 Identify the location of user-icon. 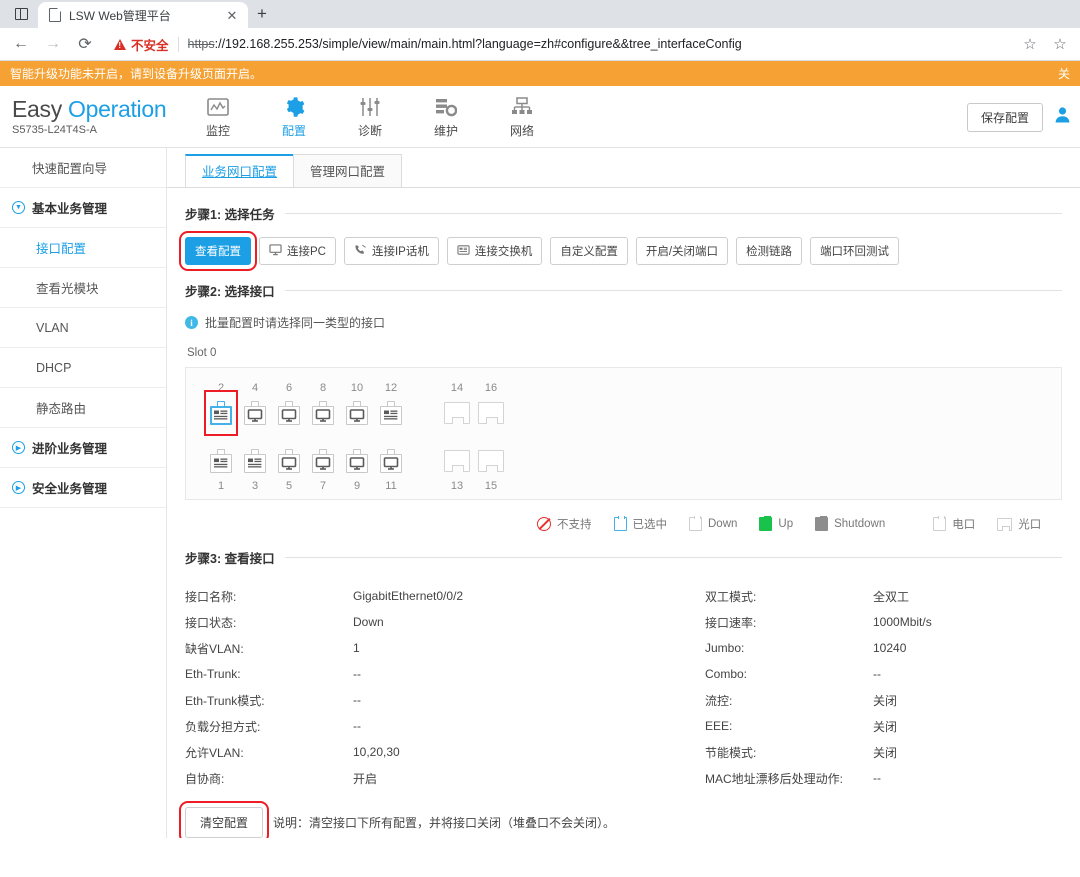
(1062, 117).